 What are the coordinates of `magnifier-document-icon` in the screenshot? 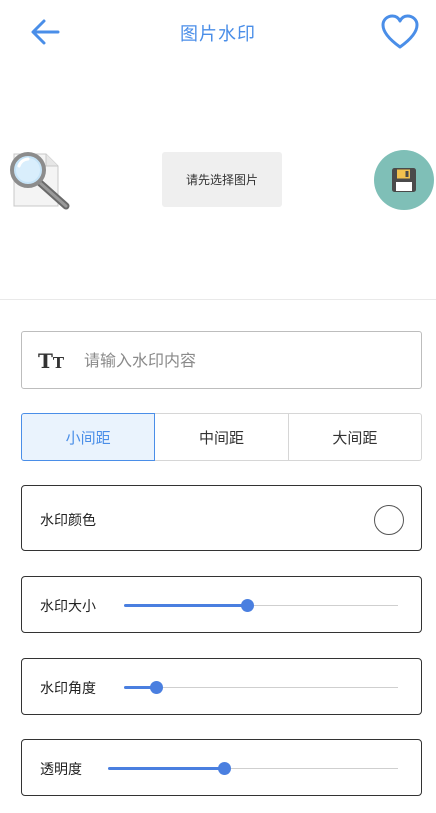 It's located at (39, 179).